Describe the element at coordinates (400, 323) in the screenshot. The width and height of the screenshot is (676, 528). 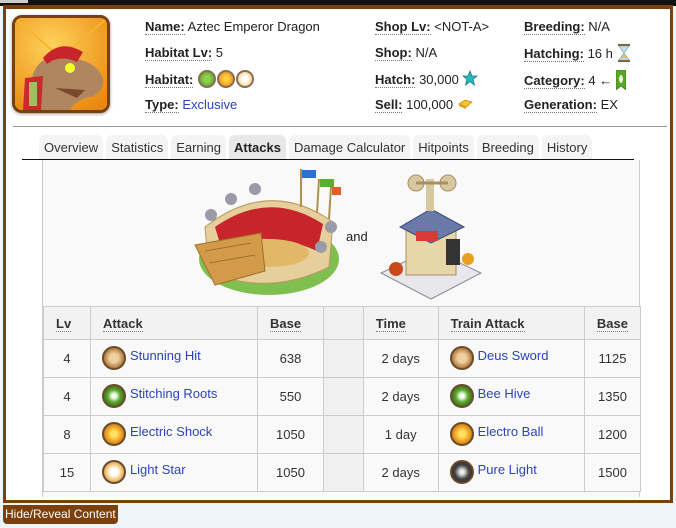
I see `header-time: Time` at that location.